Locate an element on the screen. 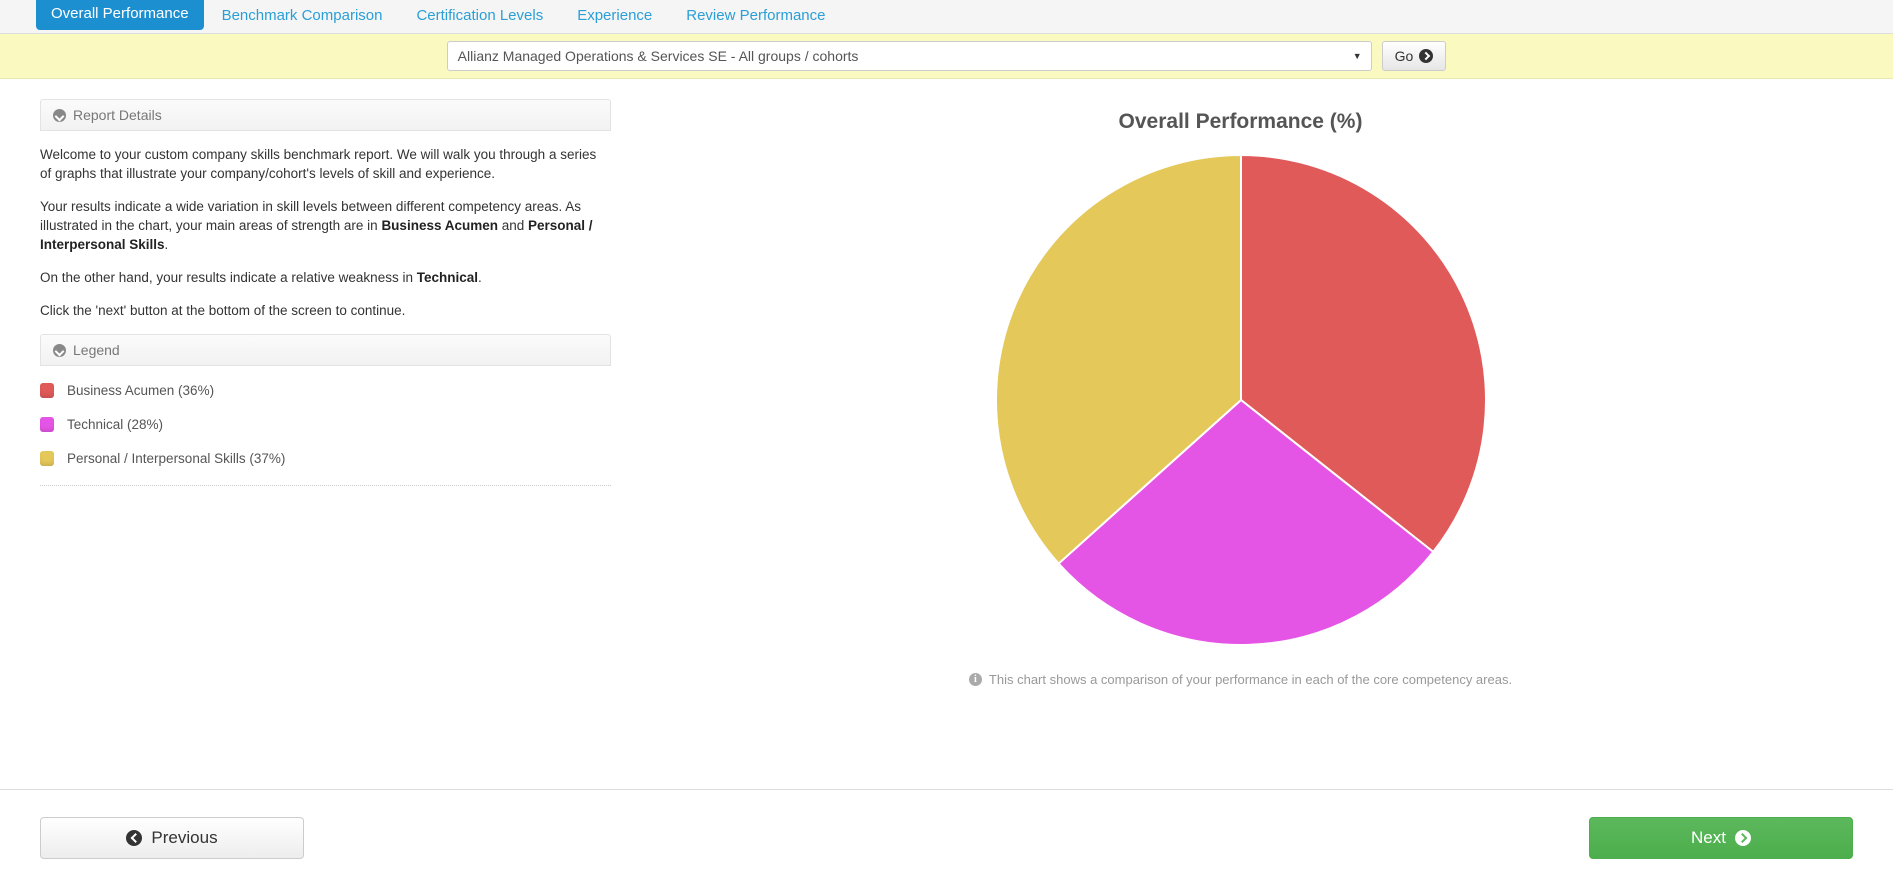 This screenshot has width=1893, height=885. paragraph-text: and is located at coordinates (513, 225).